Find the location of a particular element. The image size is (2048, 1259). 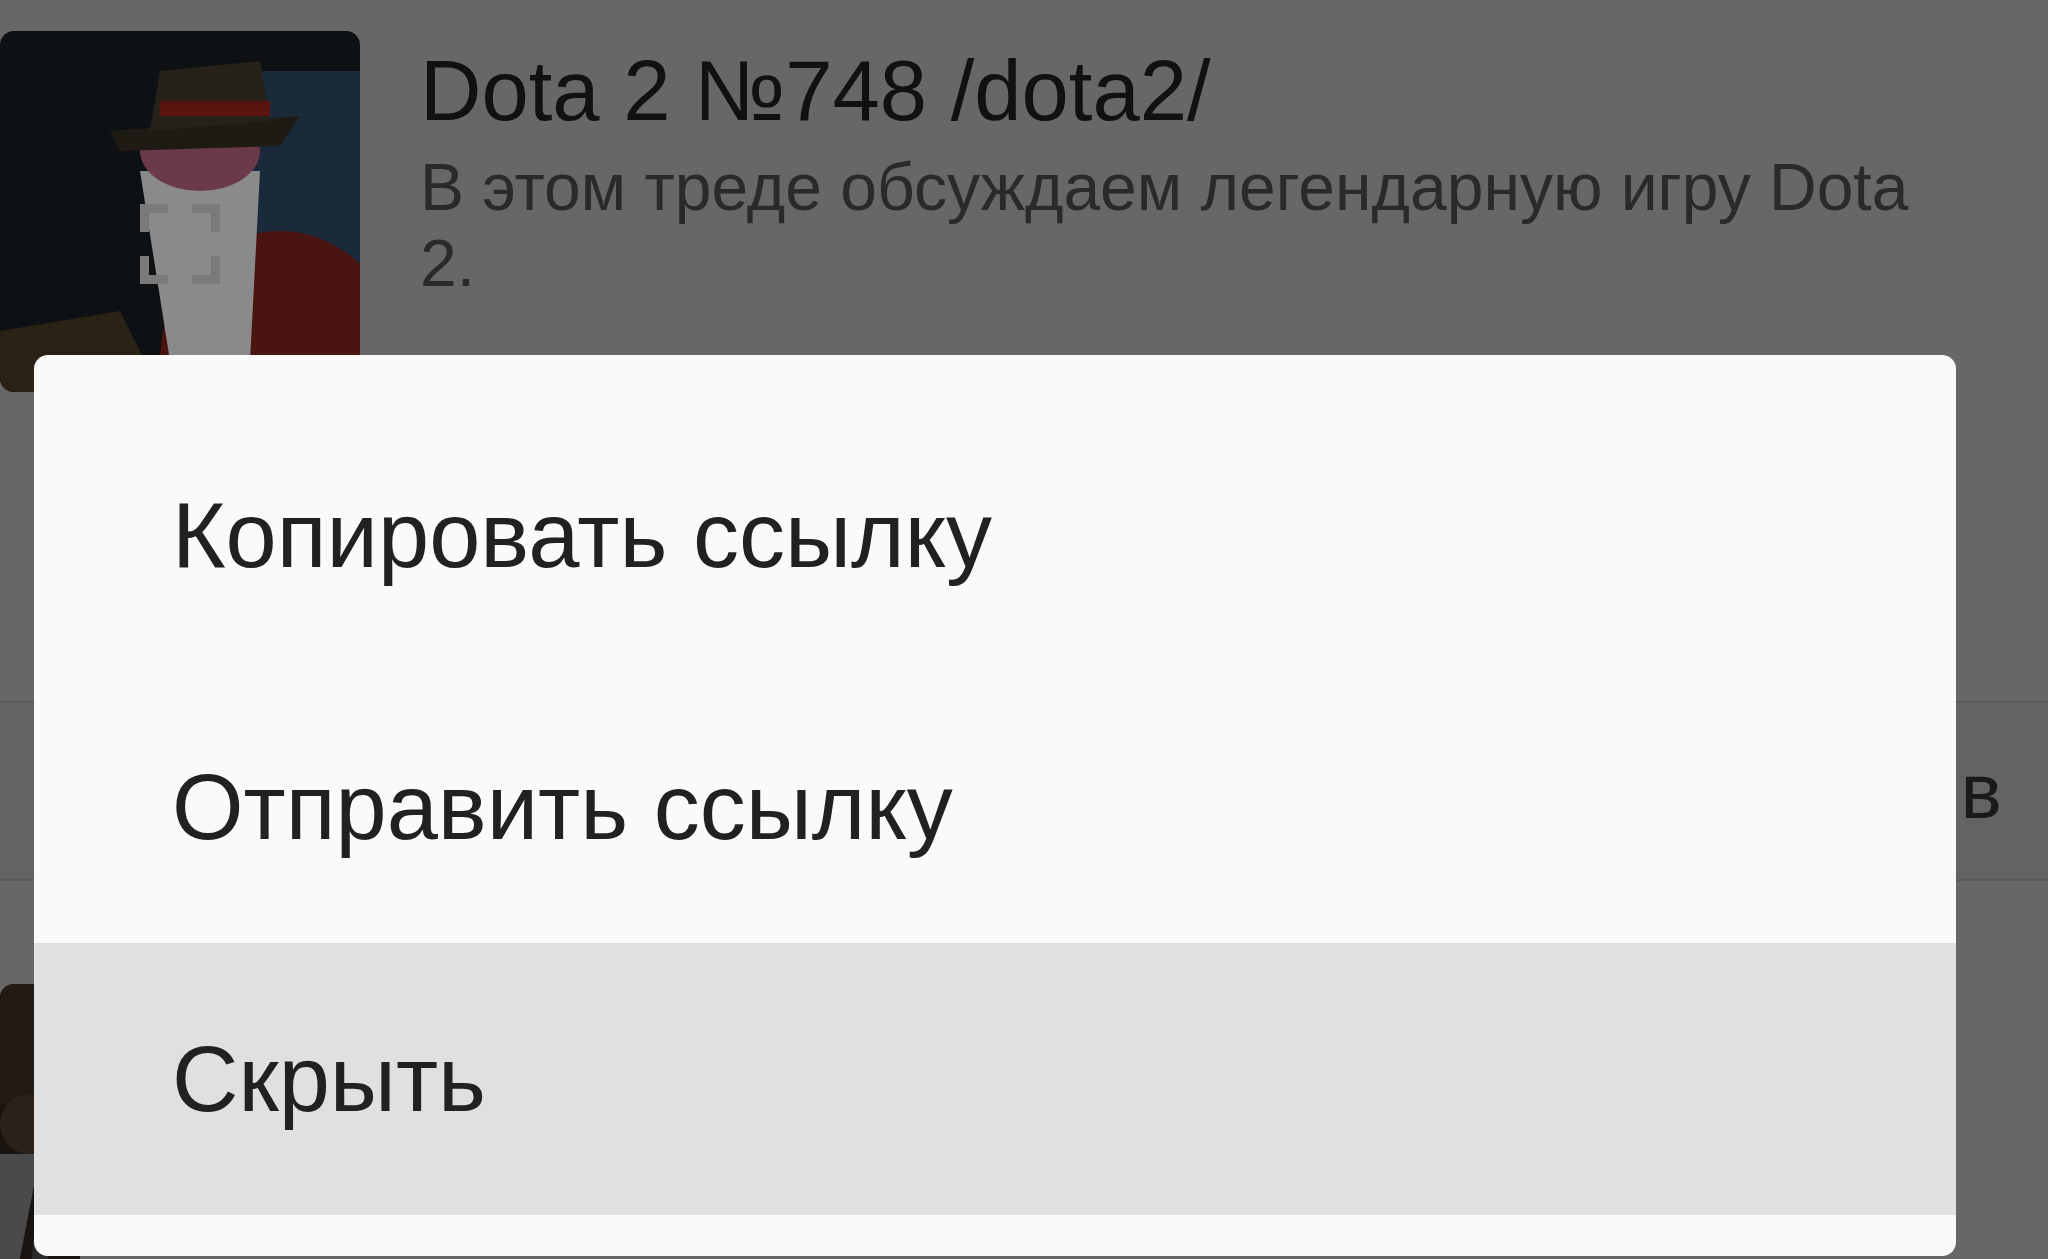

row-text: в is located at coordinates (1981, 791).